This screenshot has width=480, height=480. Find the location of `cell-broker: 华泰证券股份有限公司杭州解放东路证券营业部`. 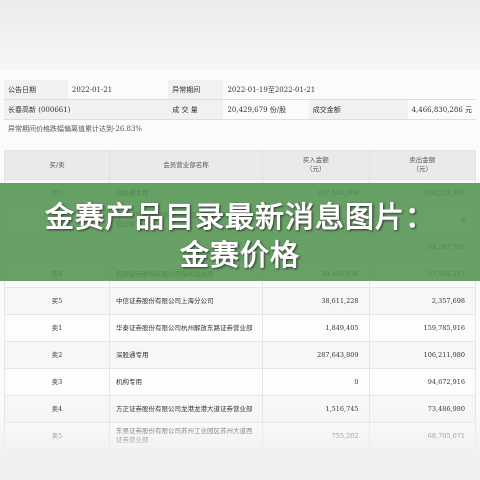

cell-broker: 华泰证券股份有限公司杭州解放东路证券营业部 is located at coordinates (186, 328).